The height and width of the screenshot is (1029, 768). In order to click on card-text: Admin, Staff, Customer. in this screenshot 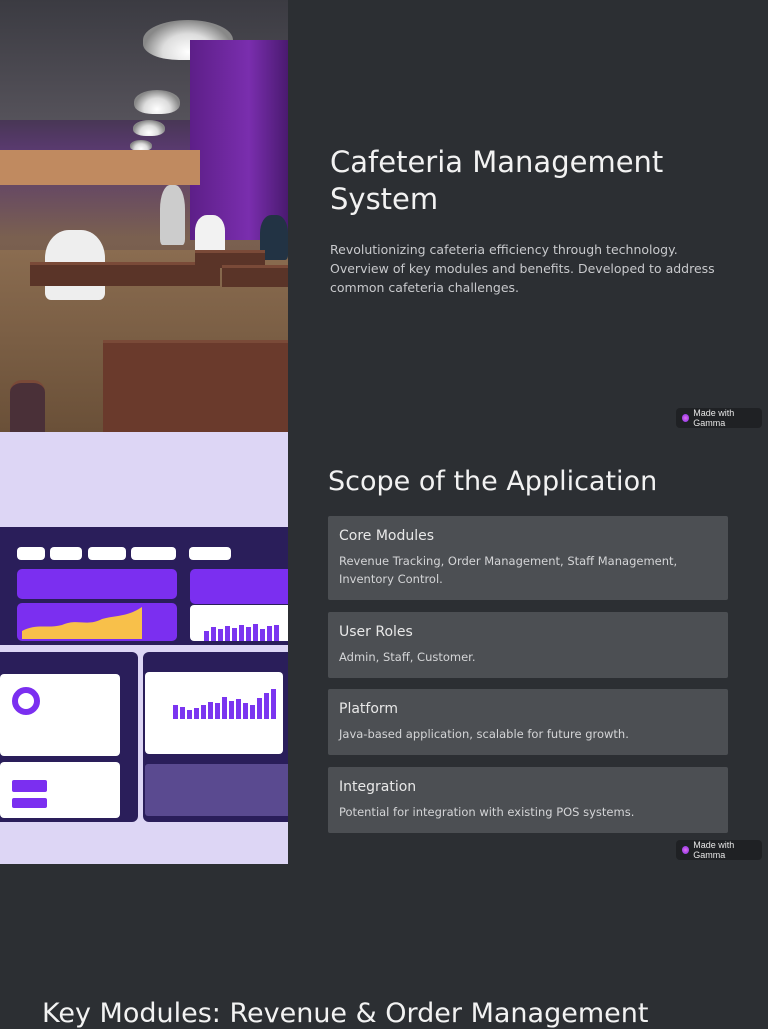, I will do `click(407, 657)`.